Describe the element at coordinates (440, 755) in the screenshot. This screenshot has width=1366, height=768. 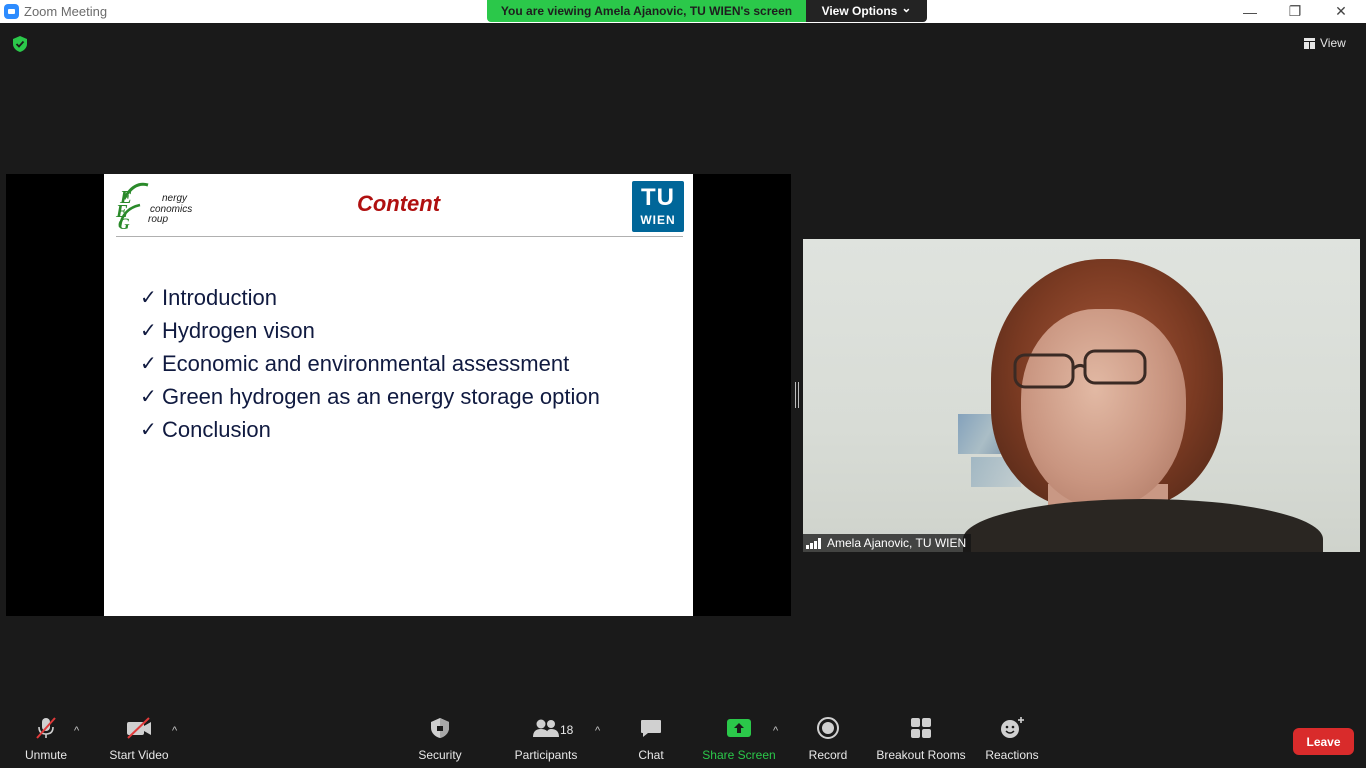
I see `security-label: Security` at that location.